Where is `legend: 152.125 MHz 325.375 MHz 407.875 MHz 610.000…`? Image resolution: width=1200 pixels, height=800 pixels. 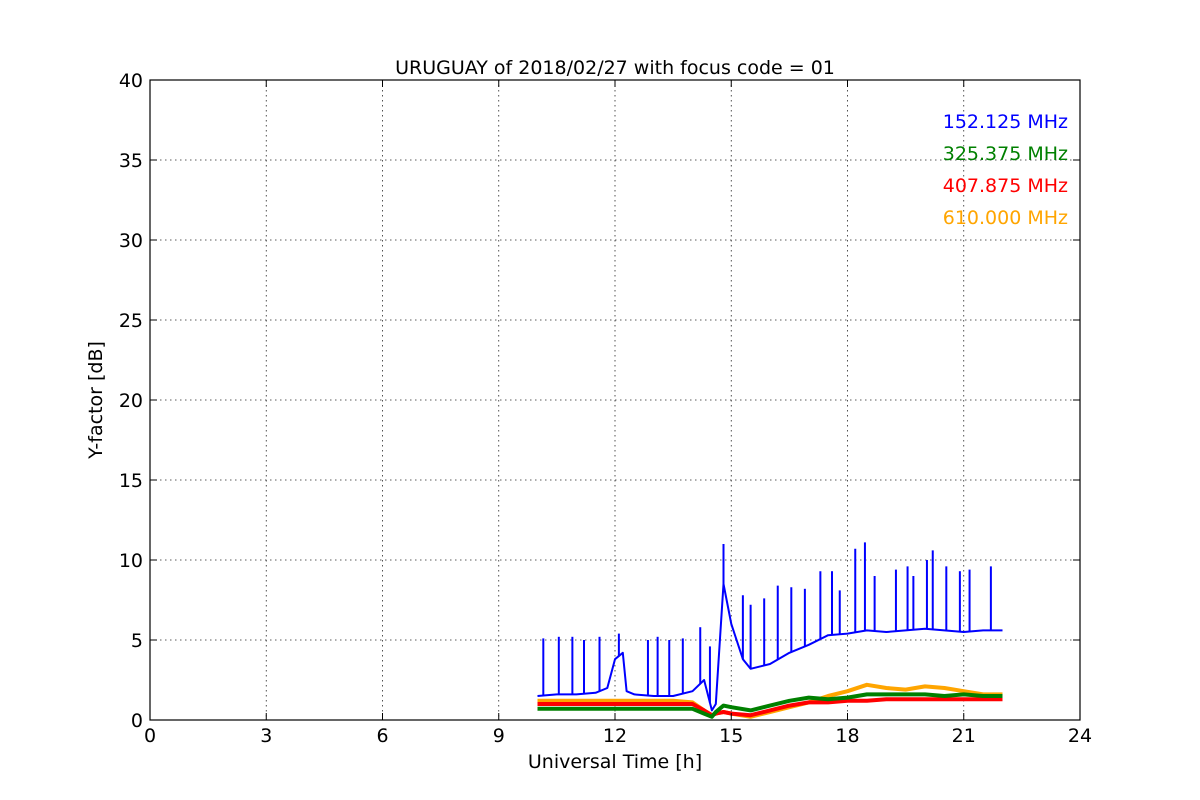 legend: 152.125 MHz 325.375 MHz 407.875 MHz 610.000… is located at coordinates (1005, 170).